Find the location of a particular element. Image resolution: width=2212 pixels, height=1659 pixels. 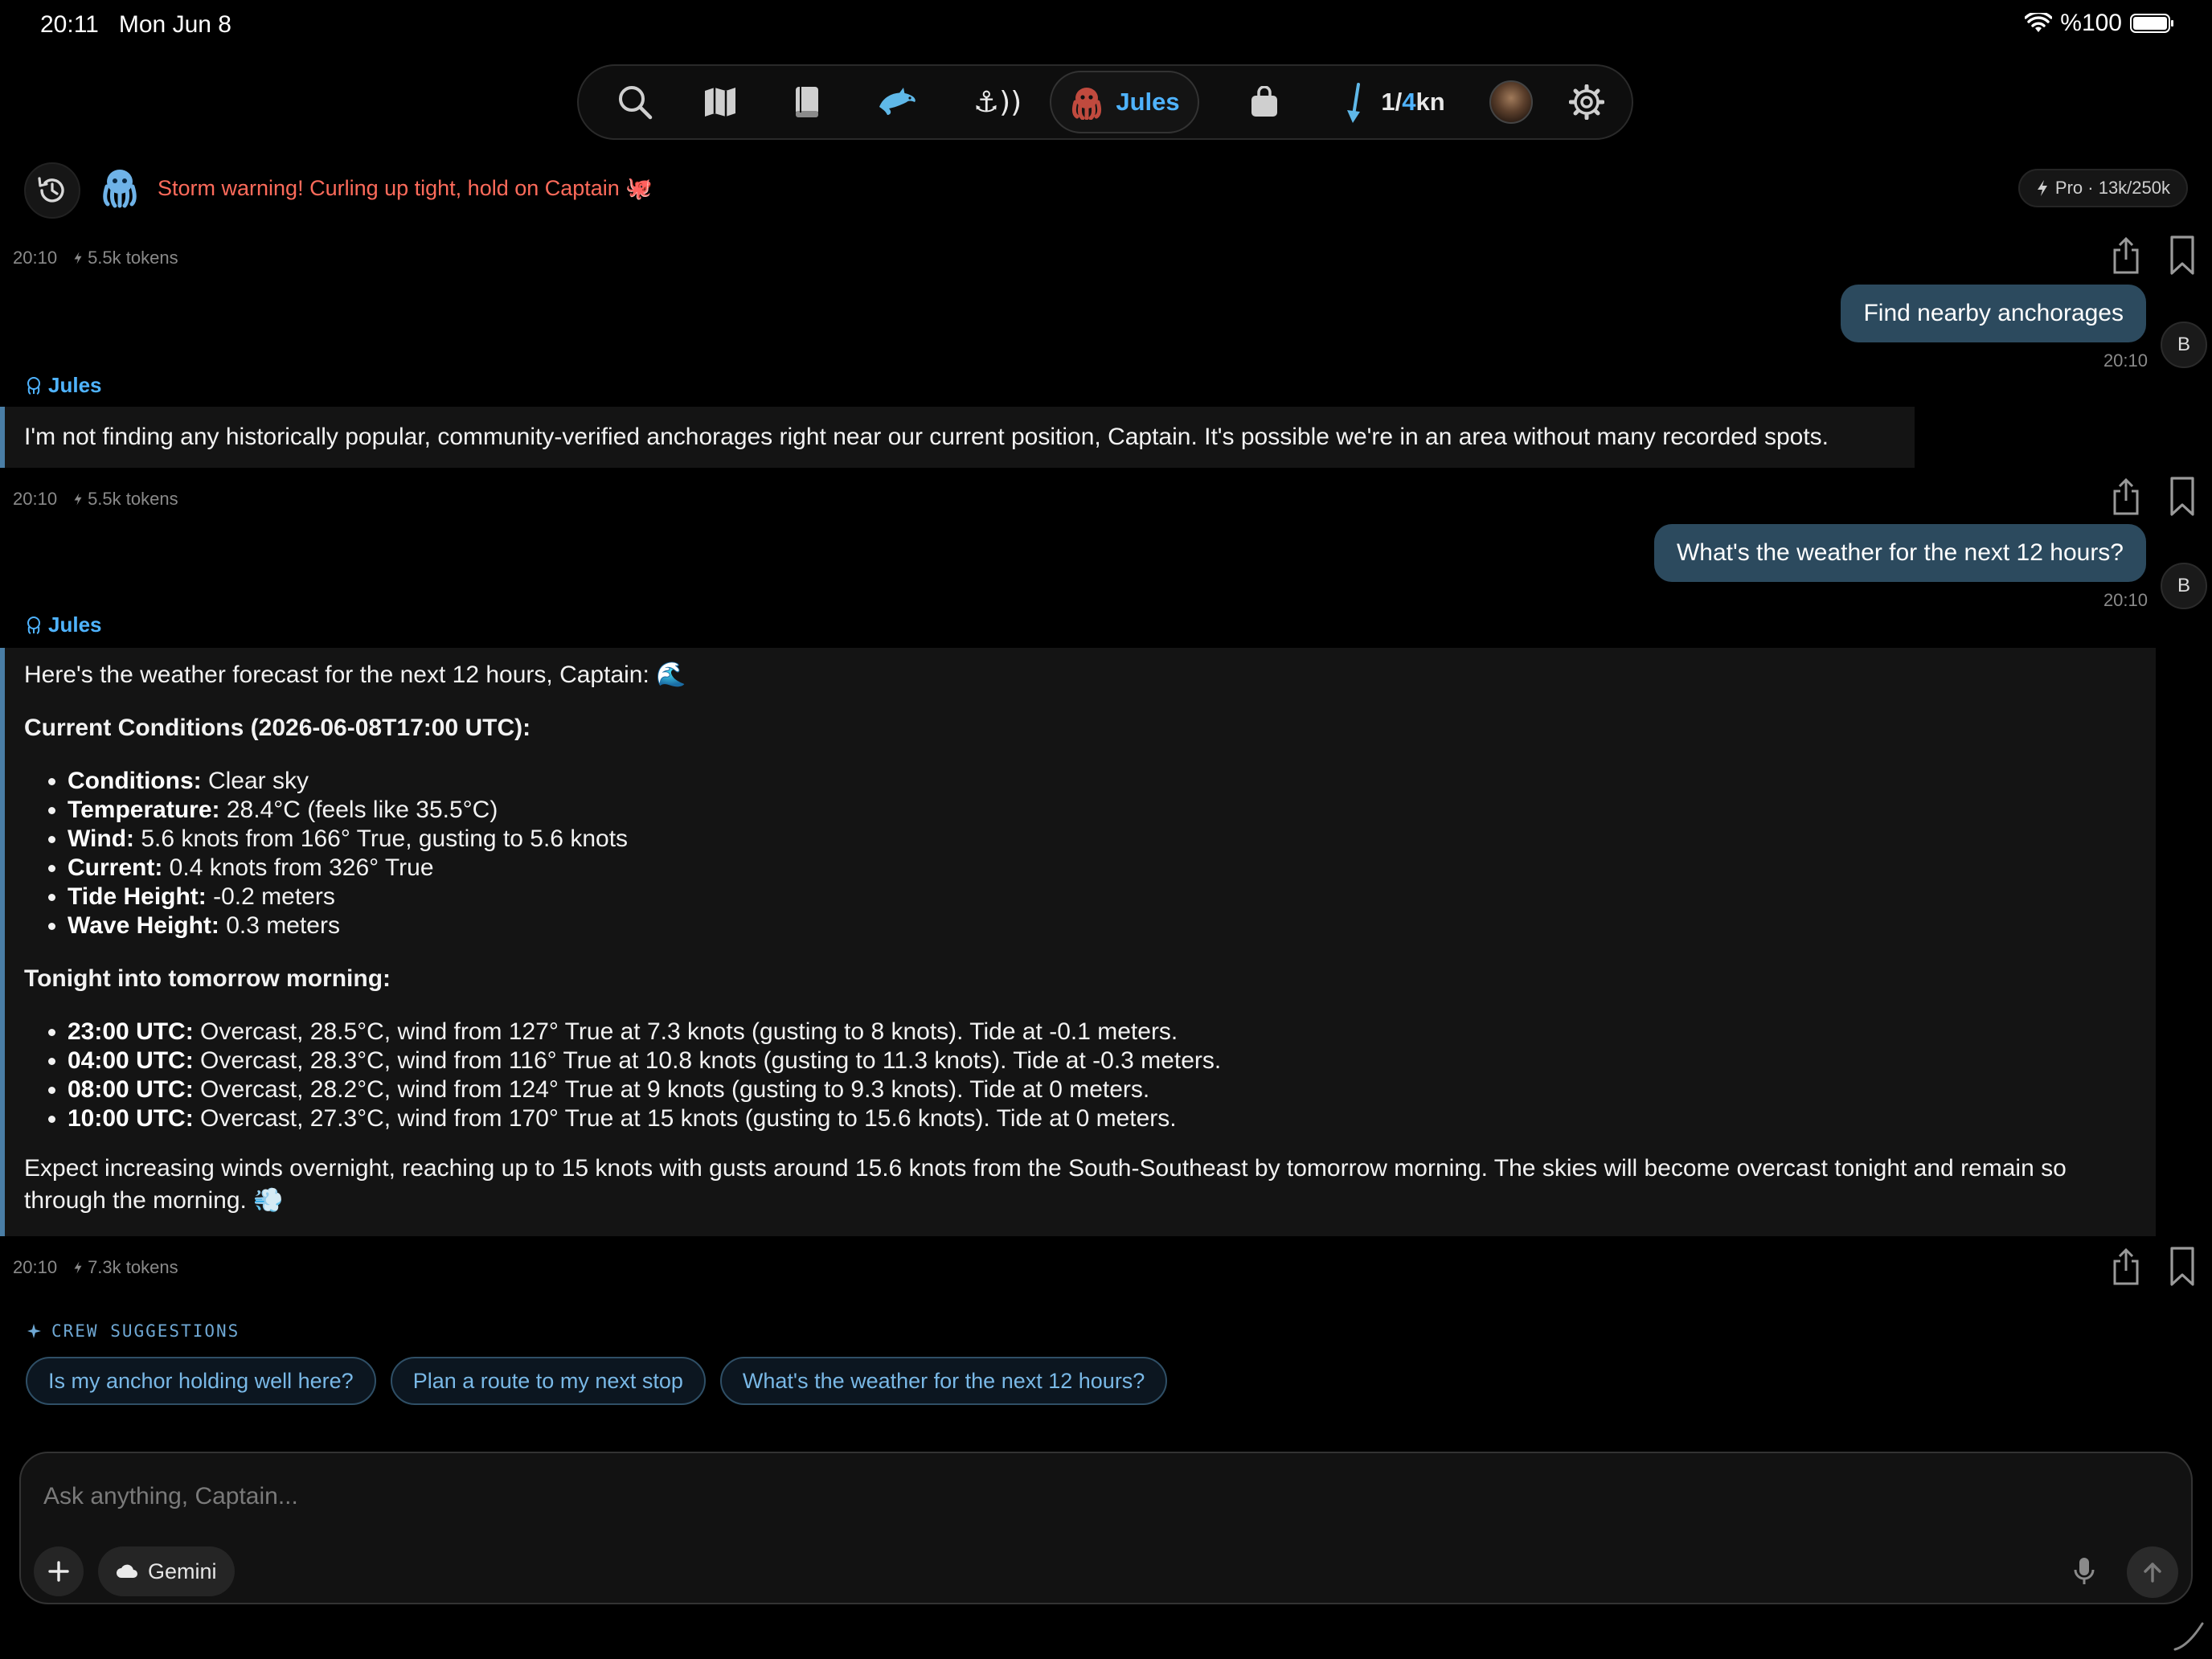

message-meta: 20:10 7.3k tokens is located at coordinates (95, 1267).